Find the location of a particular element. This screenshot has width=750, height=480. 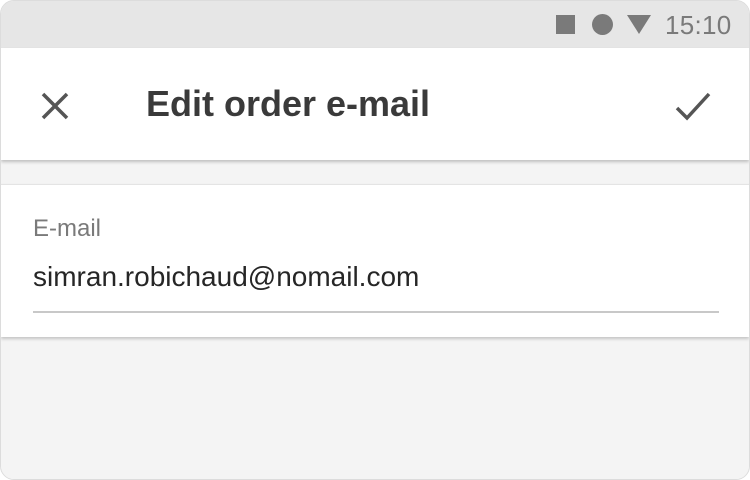

close-button is located at coordinates (55, 106).